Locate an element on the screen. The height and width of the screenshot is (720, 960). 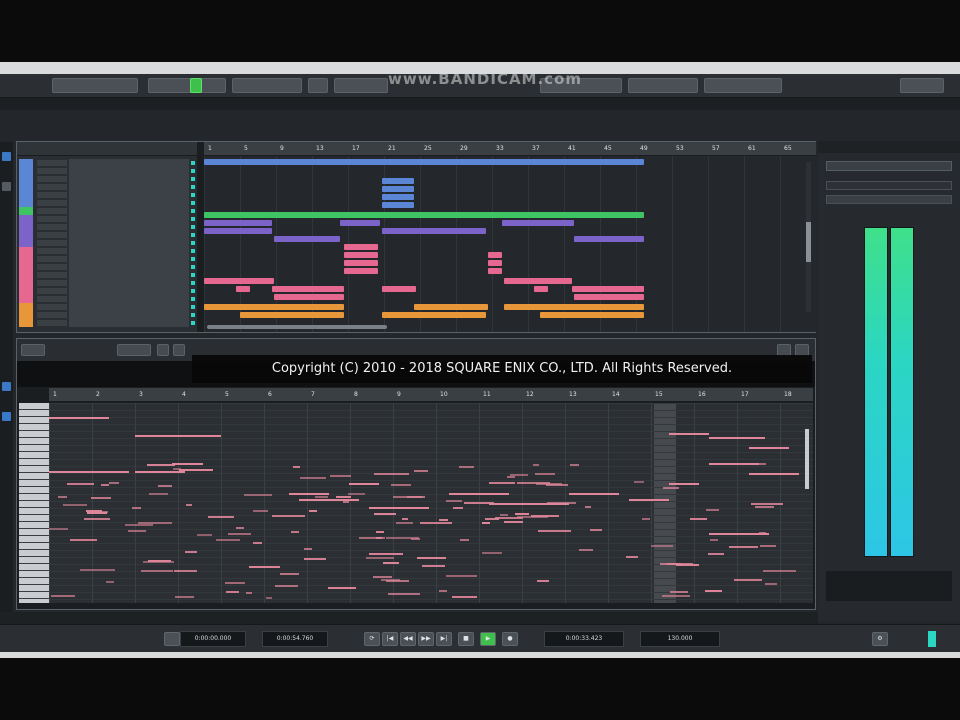
key-editor-ruler: 1 2 3 4 5 6 7 8 9 10 11 12 13 14 15 16 17 18 is located at coordinates (431, 395).